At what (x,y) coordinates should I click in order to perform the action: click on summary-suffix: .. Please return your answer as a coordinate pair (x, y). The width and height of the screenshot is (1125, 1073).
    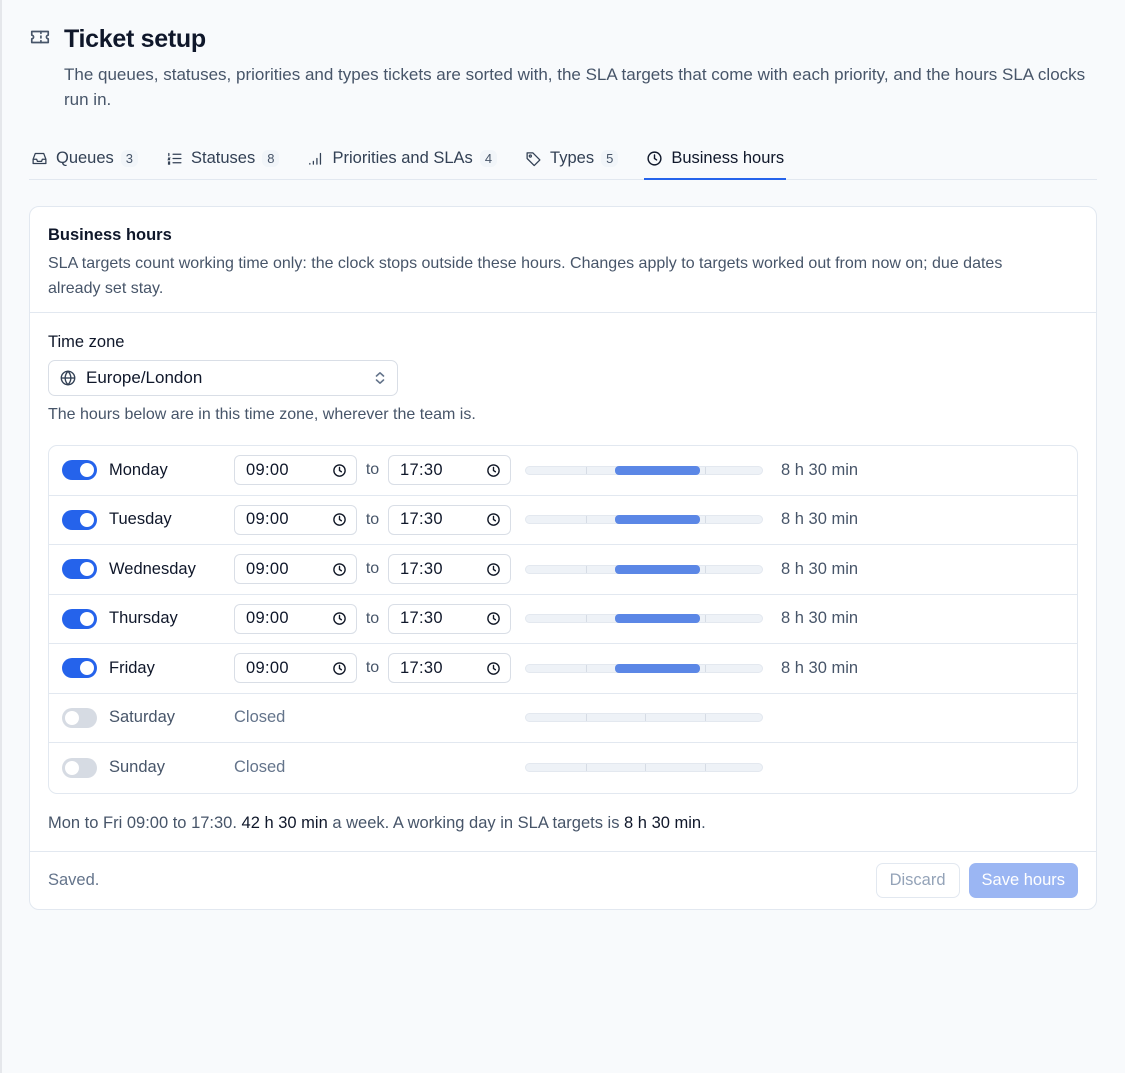
    Looking at the image, I should click on (703, 822).